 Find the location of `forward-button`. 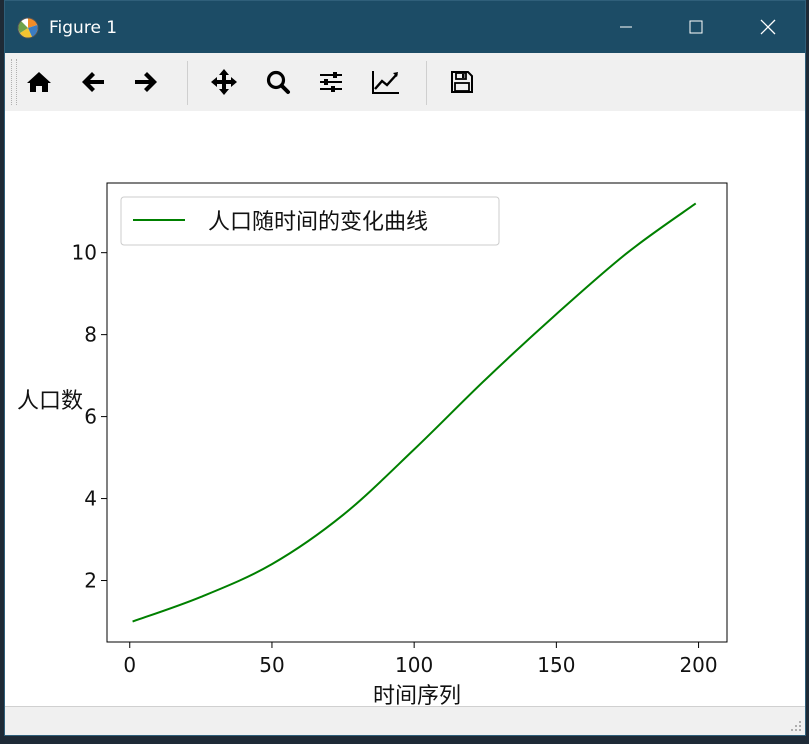

forward-button is located at coordinates (146, 82).